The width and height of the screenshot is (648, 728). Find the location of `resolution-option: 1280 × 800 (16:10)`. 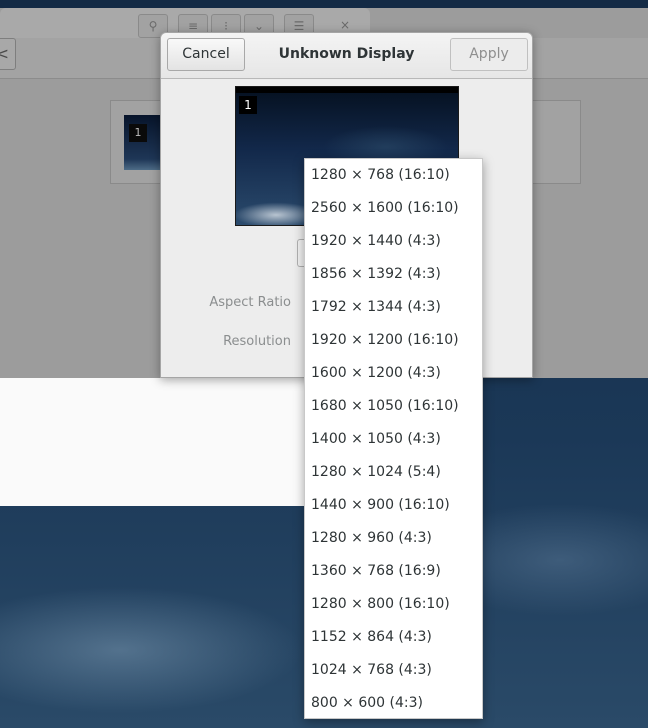

resolution-option: 1280 × 800 (16:10) is located at coordinates (393, 604).